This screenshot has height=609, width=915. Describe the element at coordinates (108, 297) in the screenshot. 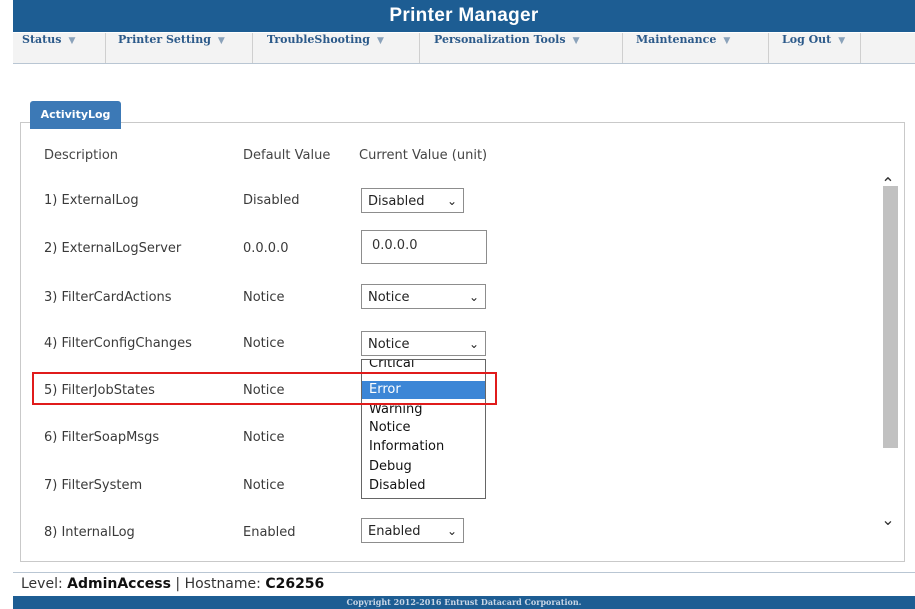

I see `row-3-description: 3) FilterCardActions` at that location.